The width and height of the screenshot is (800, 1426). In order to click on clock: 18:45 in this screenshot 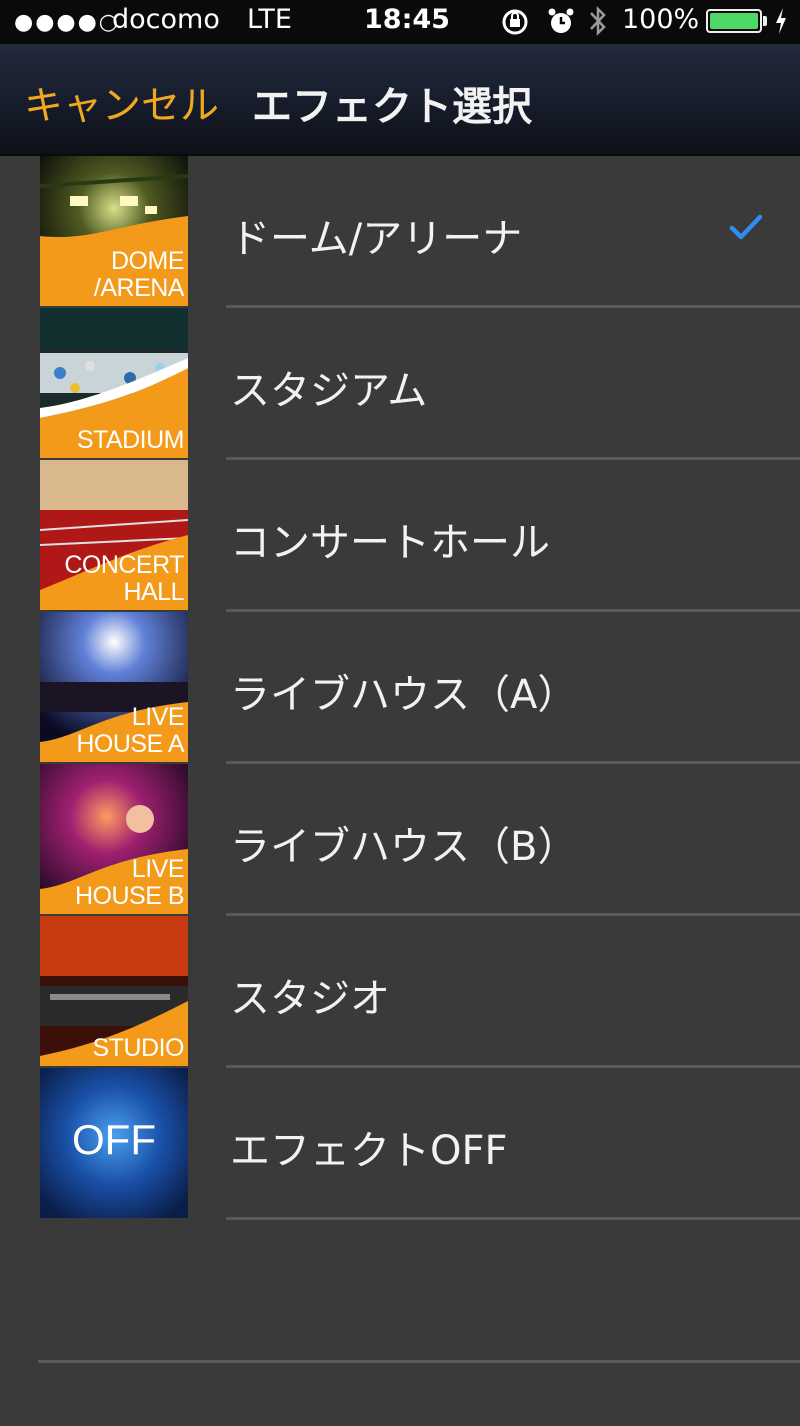, I will do `click(407, 19)`.